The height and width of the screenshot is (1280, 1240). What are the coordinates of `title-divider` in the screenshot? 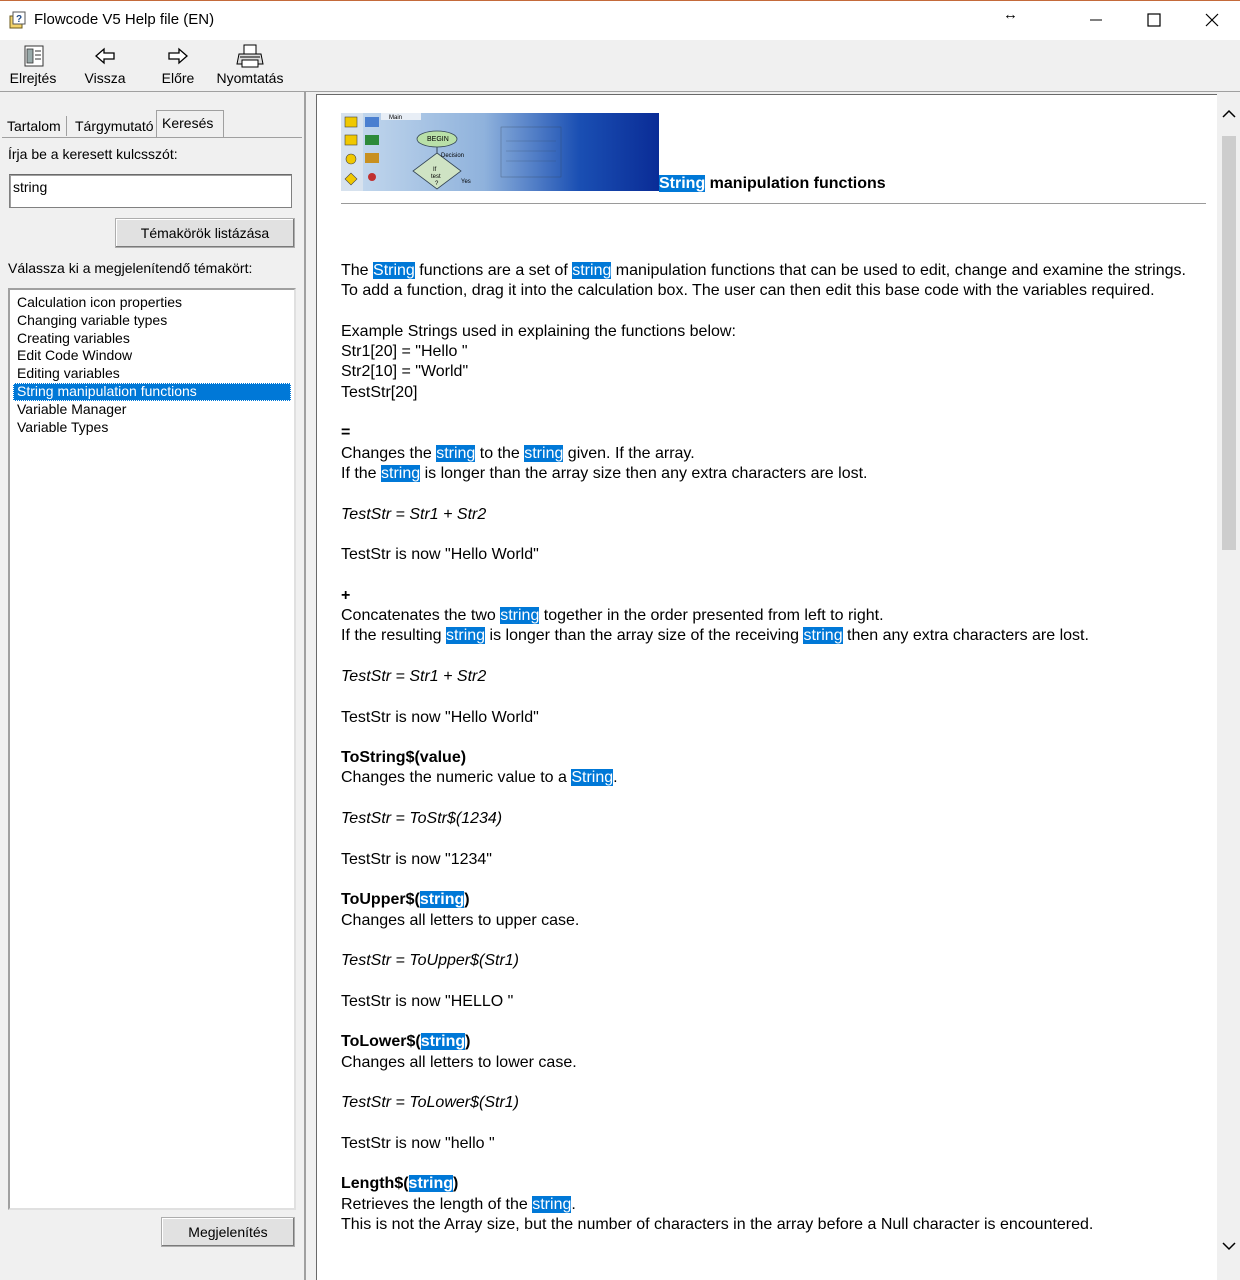 It's located at (773, 203).